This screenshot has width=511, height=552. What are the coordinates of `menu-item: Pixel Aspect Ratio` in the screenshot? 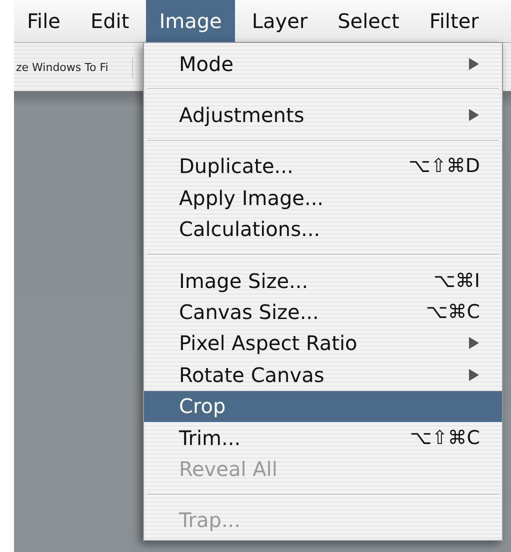 It's located at (323, 344).